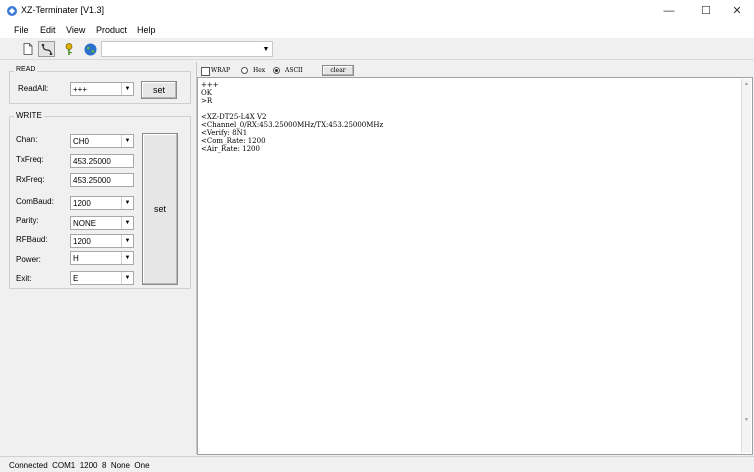  What do you see at coordinates (76, 258) in the screenshot?
I see `power-value: H` at bounding box center [76, 258].